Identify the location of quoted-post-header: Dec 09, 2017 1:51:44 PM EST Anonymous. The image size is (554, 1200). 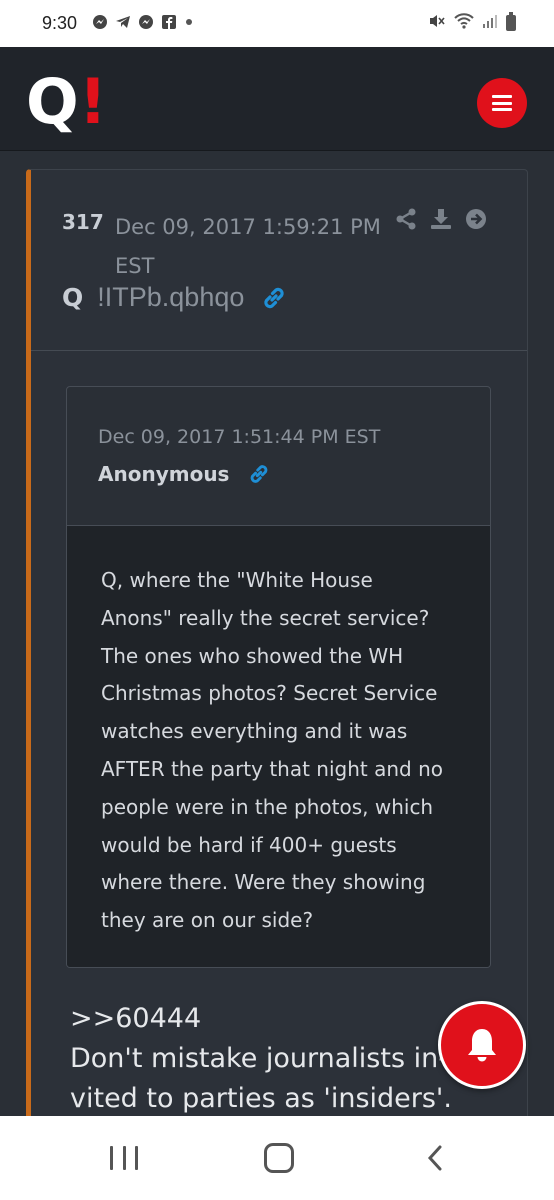
(278, 456).